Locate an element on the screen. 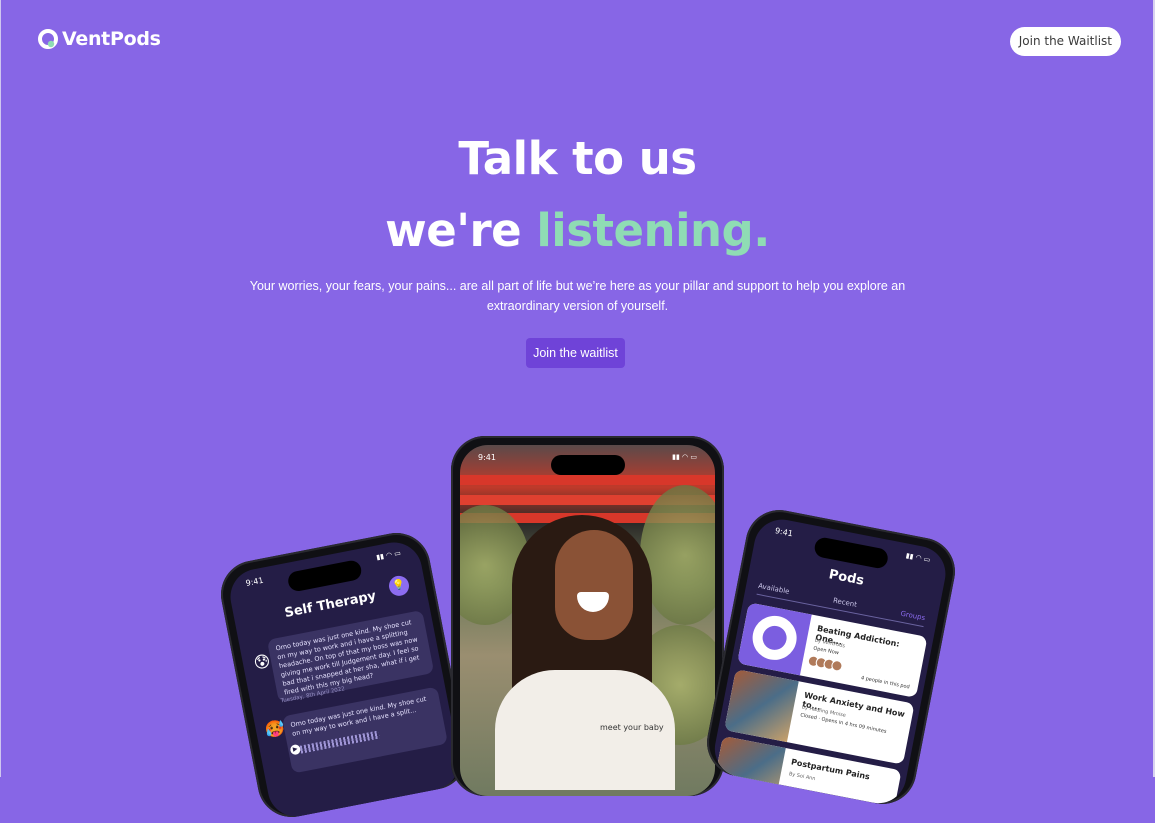  brand-name: VentPods is located at coordinates (111, 39).